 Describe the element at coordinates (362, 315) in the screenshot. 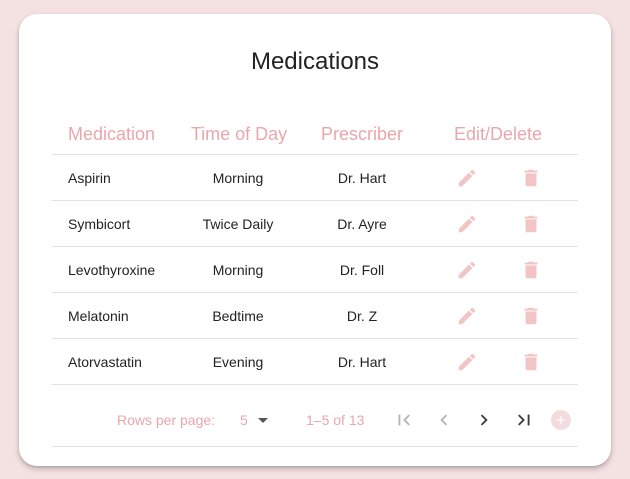

I see `cell-prescriber: Dr. Z` at that location.